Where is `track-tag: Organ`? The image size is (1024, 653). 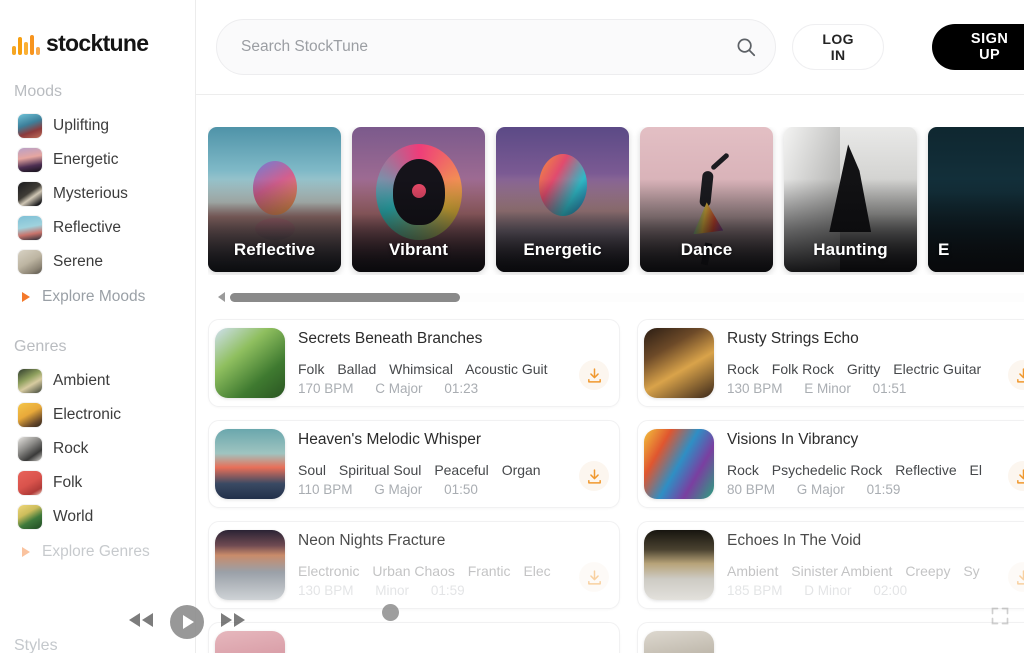 track-tag: Organ is located at coordinates (521, 470).